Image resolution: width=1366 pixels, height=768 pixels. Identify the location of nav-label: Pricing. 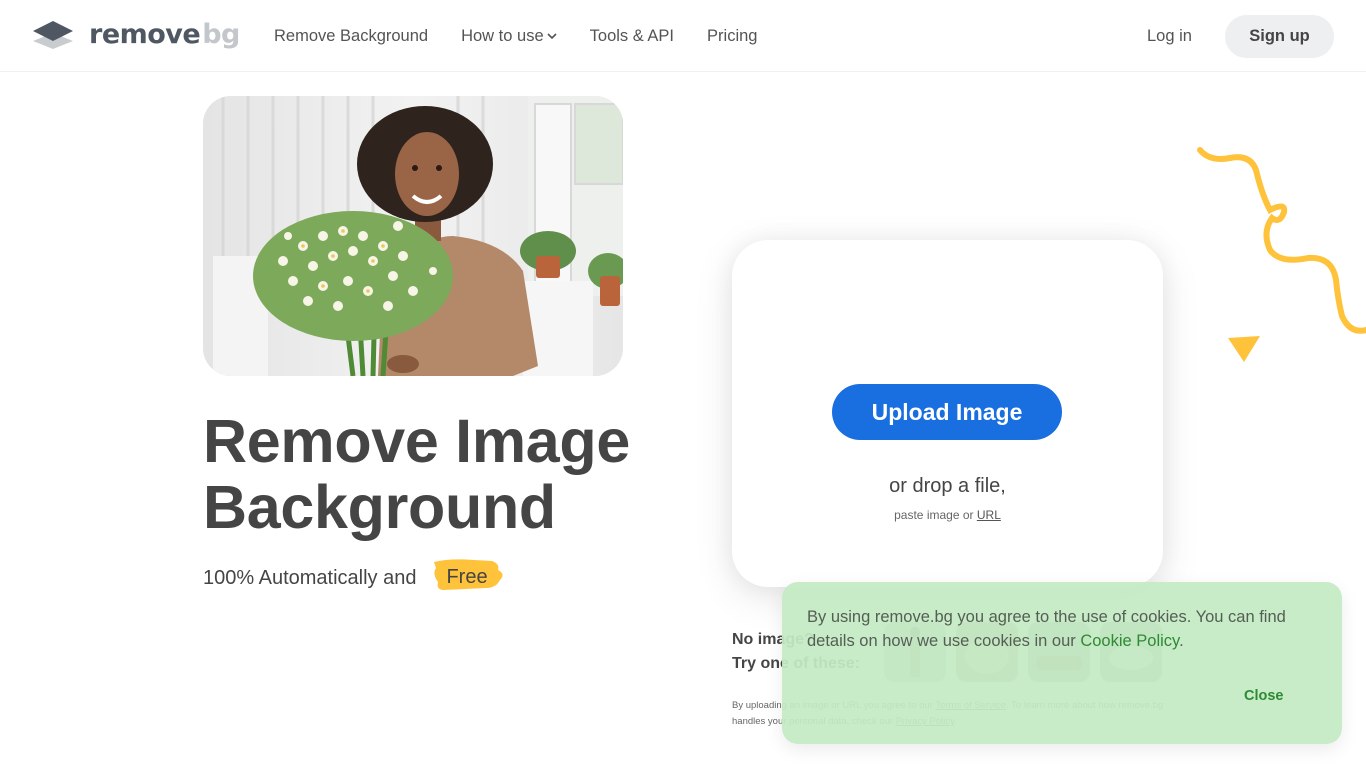
(732, 36).